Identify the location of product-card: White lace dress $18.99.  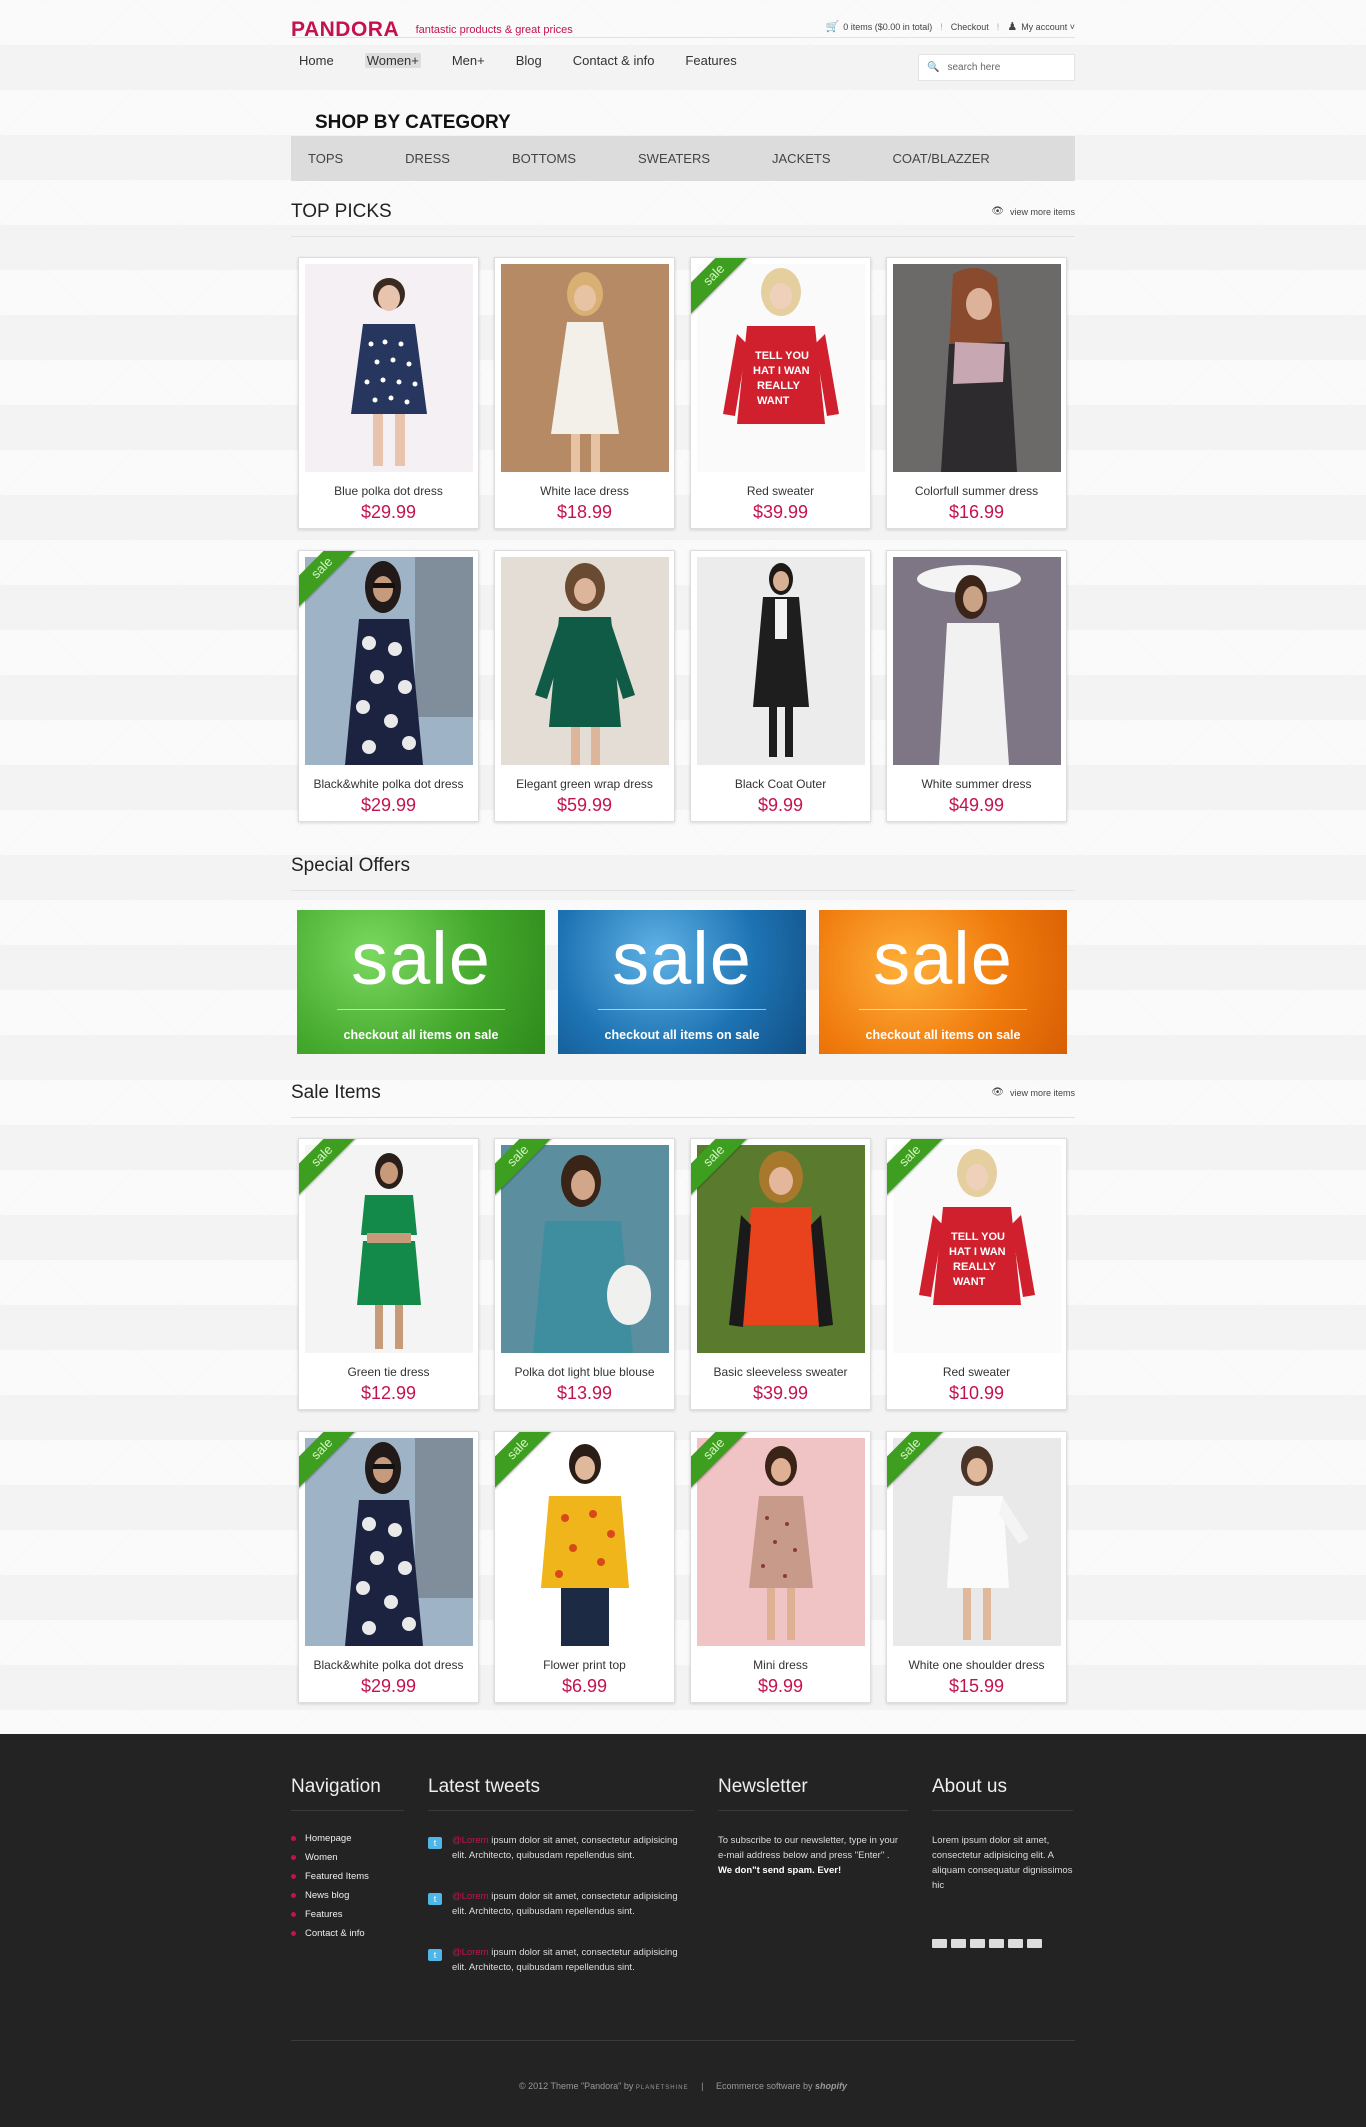
(584, 393).